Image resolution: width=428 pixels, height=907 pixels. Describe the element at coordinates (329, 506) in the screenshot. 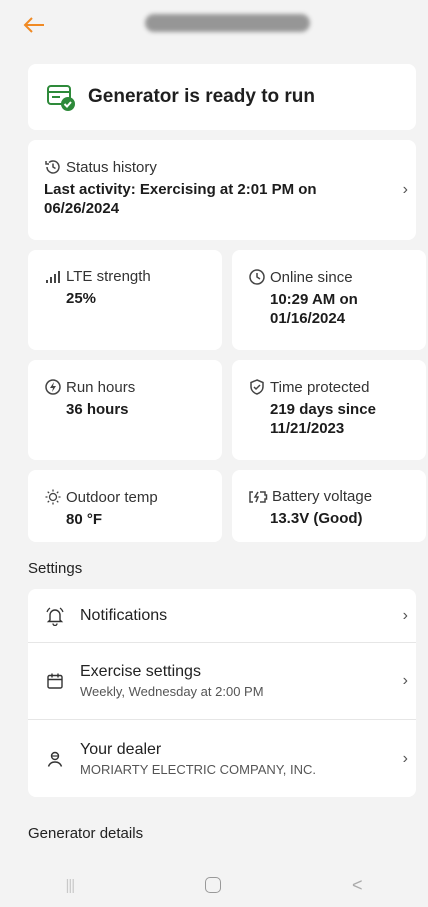

I see `battery-voltage-tile: Battery voltage 13.3V (Good)` at that location.